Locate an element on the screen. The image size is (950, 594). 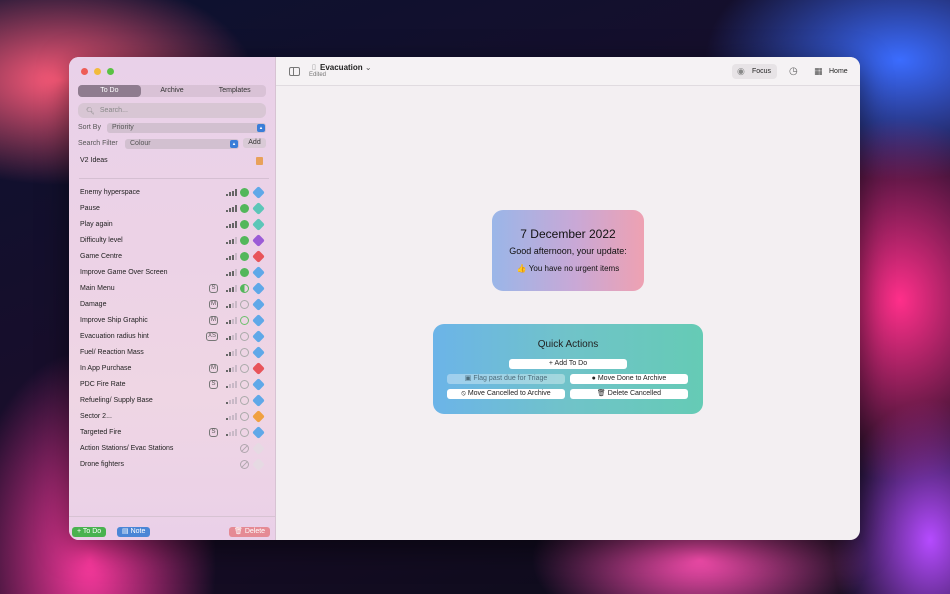
sort-by-value: Priority is located at coordinates (123, 127).